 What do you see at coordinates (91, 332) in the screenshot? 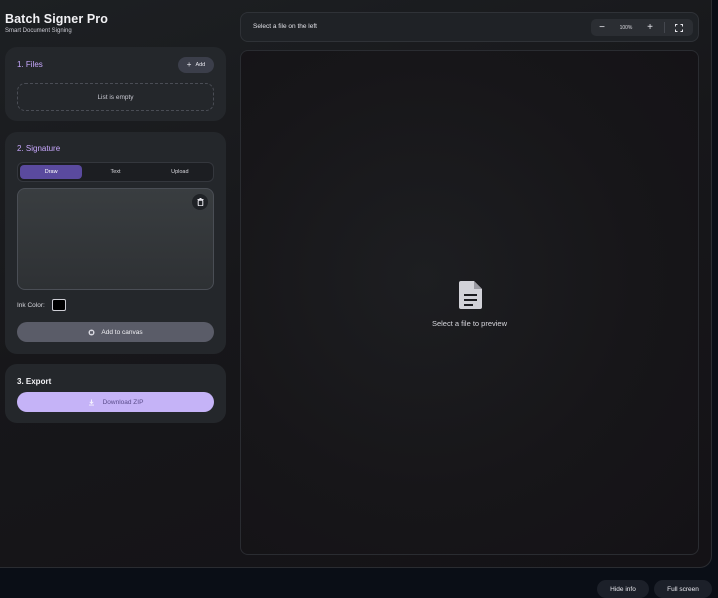
I see `stamp-icon` at bounding box center [91, 332].